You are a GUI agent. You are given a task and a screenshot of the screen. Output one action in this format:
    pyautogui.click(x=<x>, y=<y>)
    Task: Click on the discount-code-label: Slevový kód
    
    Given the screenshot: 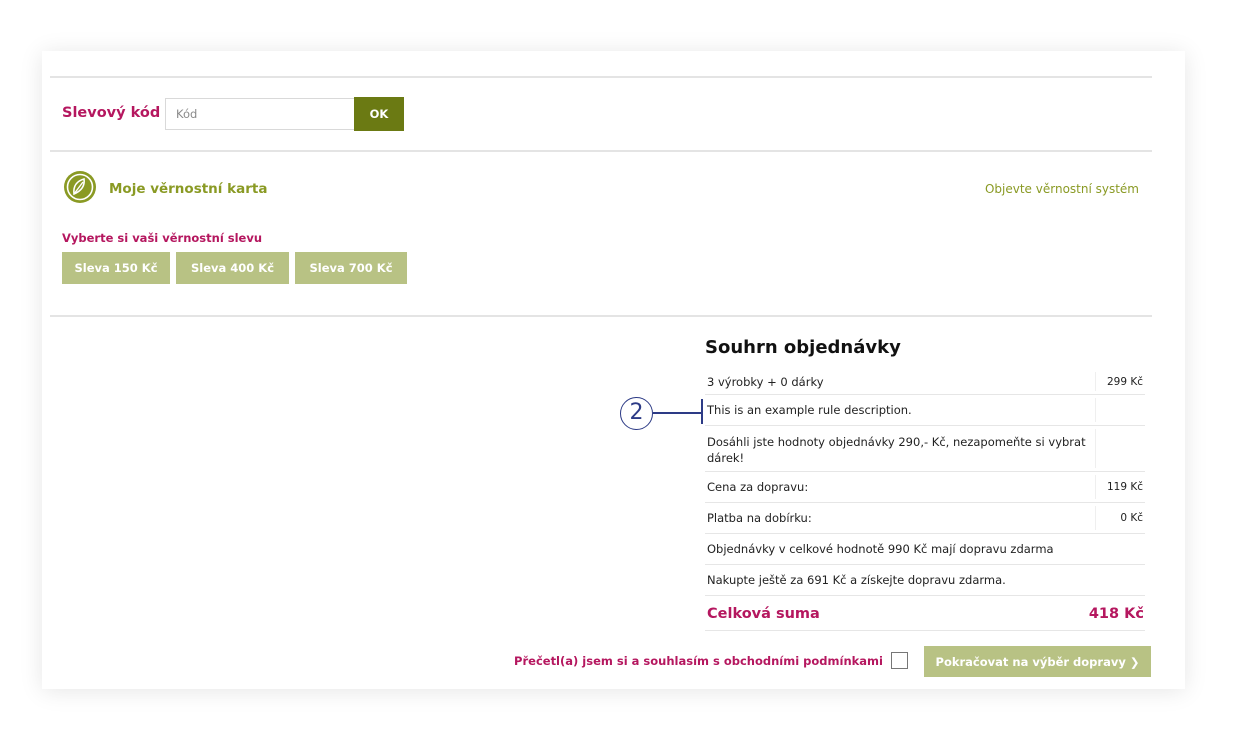 What is the action you would take?
    pyautogui.click(x=111, y=113)
    